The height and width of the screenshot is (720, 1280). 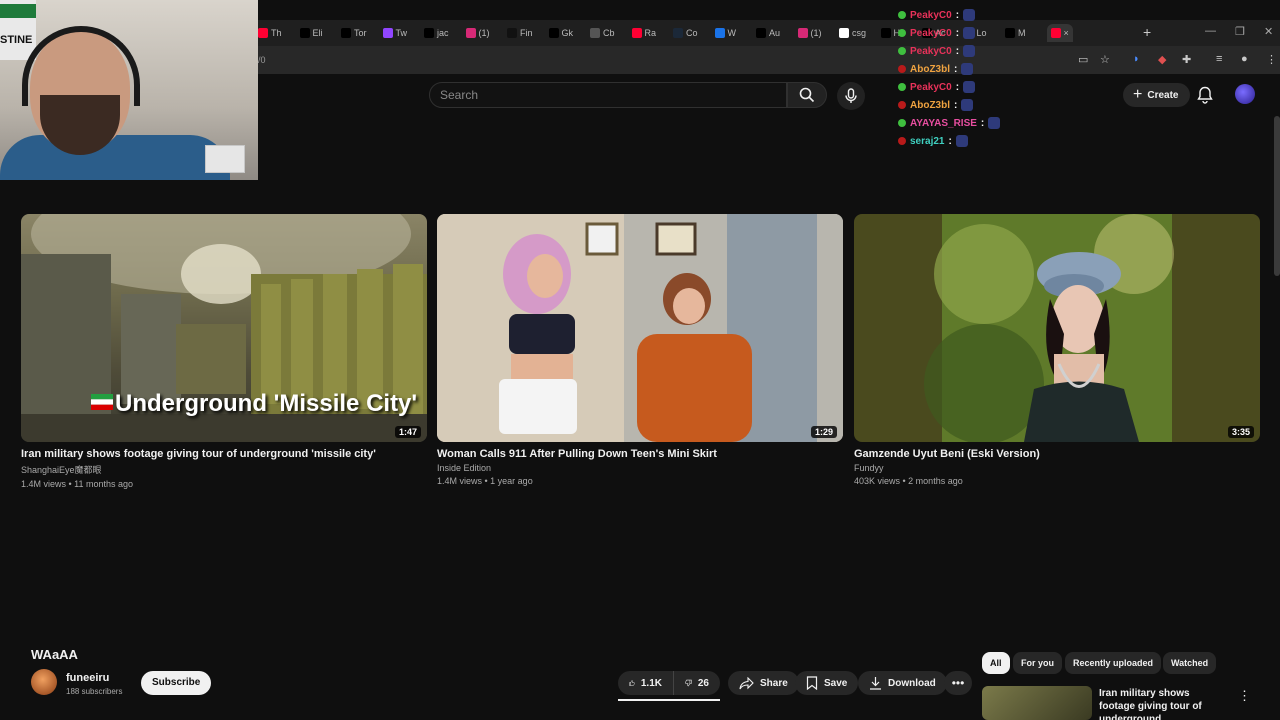 I want to click on extension-icon: ◆, so click(x=1162, y=59).